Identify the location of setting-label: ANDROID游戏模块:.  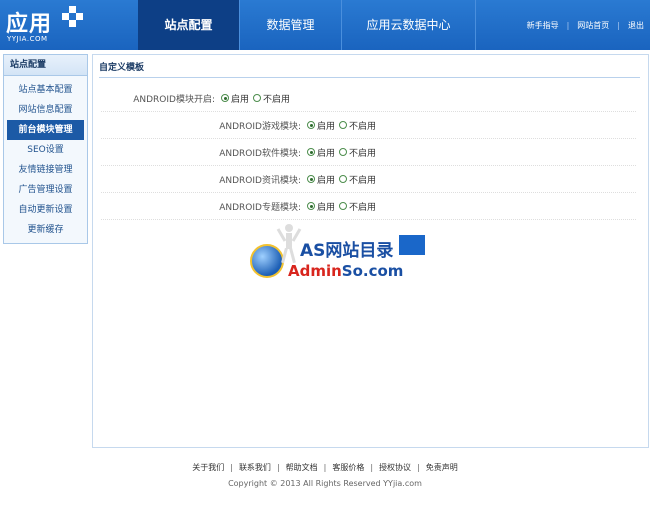
(260, 126).